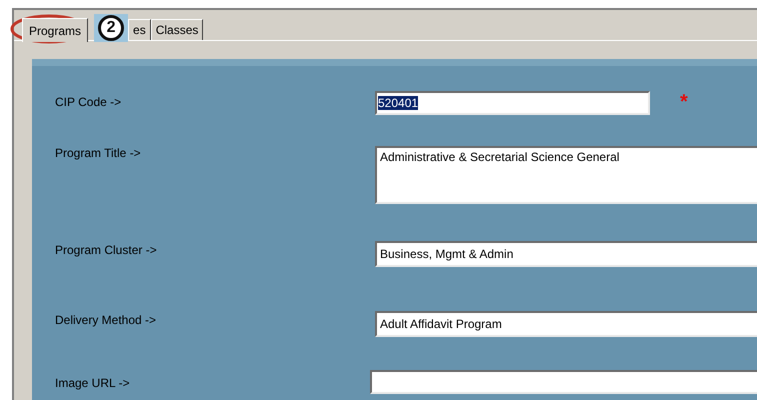 The width and height of the screenshot is (757, 400). I want to click on field-label: Program Cluster ->, so click(106, 250).